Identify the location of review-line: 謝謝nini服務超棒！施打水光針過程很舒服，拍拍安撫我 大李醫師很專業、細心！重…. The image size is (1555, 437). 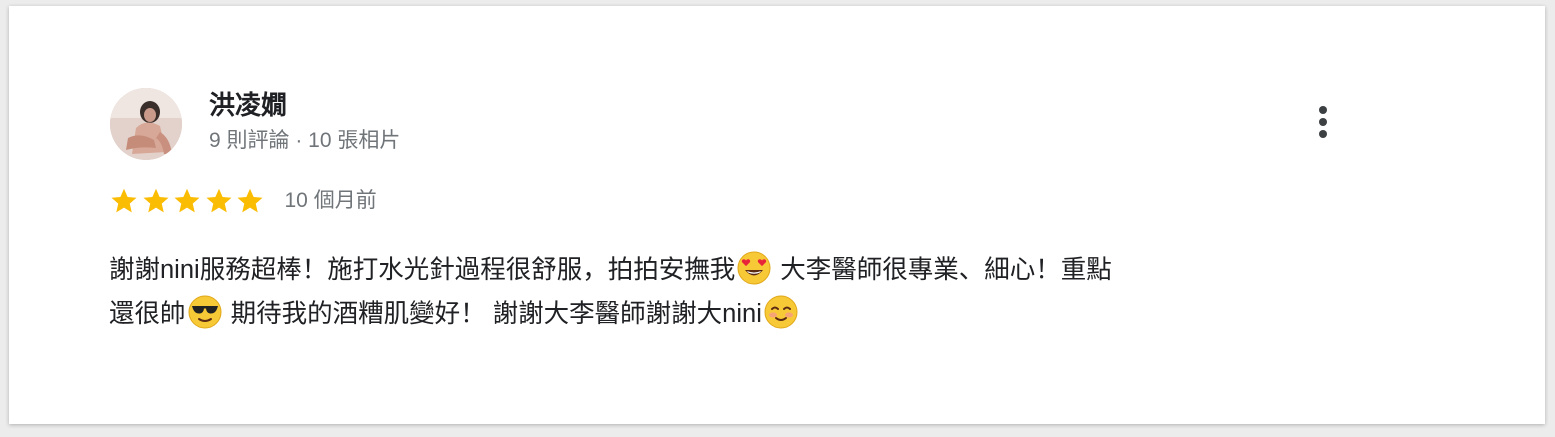
(729, 270).